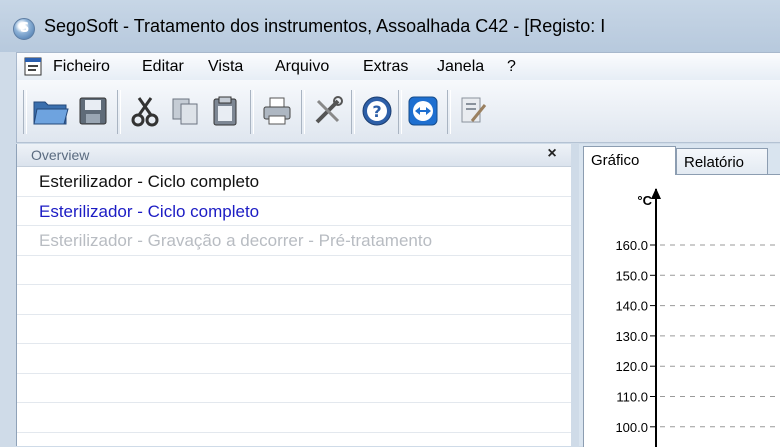  I want to click on y-axis-unit-label: °C, so click(644, 200).